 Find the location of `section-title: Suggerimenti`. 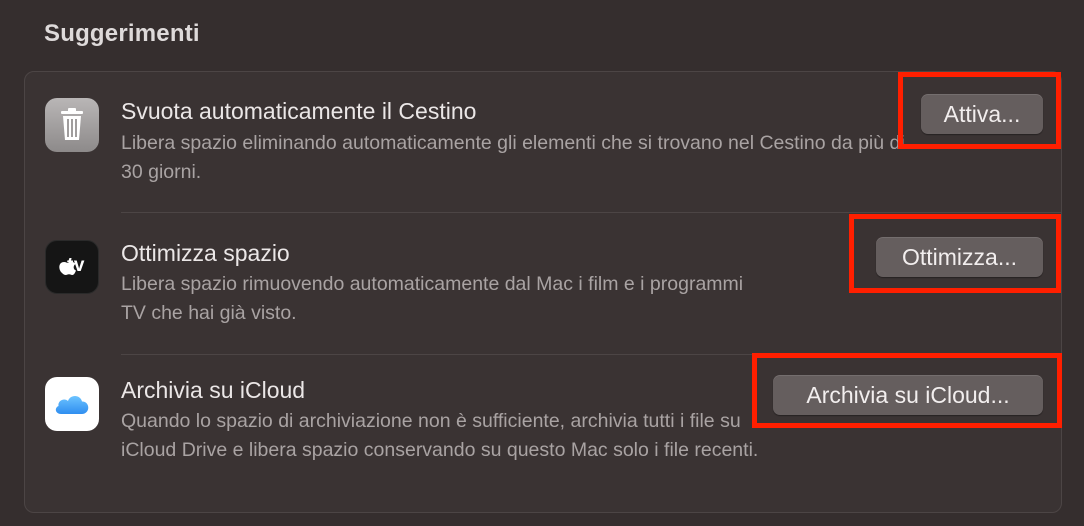

section-title: Suggerimenti is located at coordinates (122, 33).